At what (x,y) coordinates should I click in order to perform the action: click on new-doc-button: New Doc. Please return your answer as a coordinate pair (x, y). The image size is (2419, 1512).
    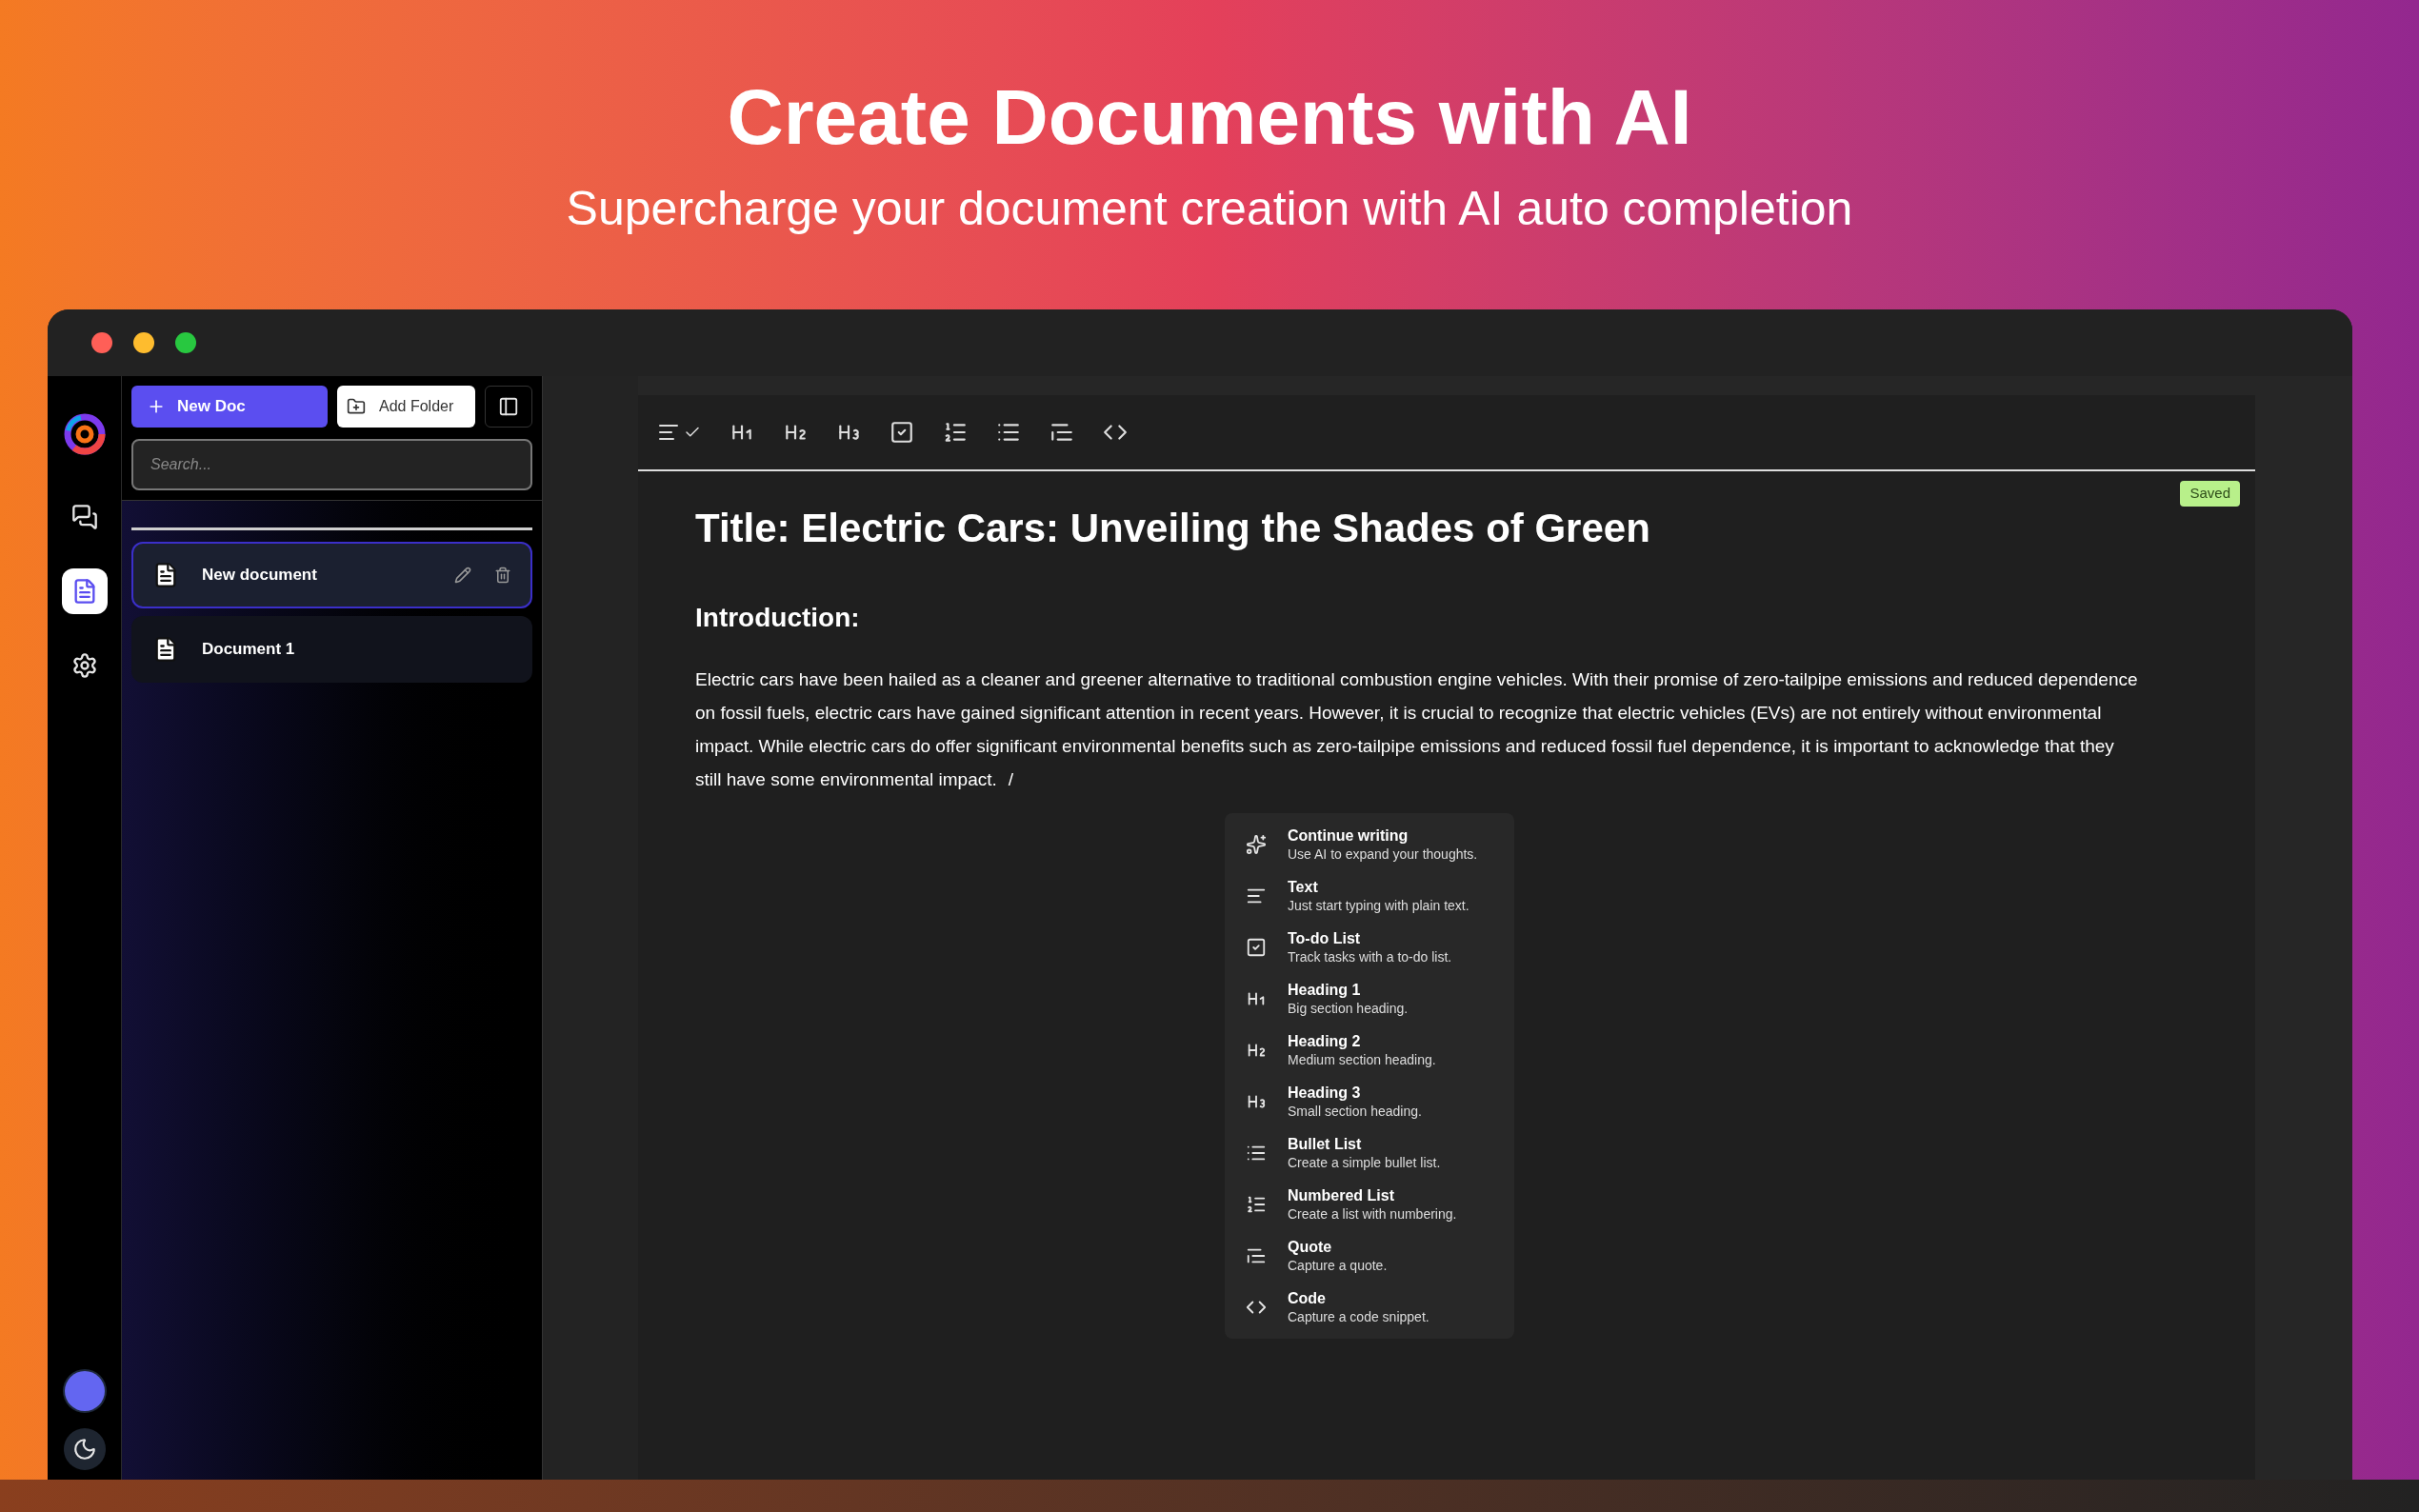
    Looking at the image, I should click on (229, 407).